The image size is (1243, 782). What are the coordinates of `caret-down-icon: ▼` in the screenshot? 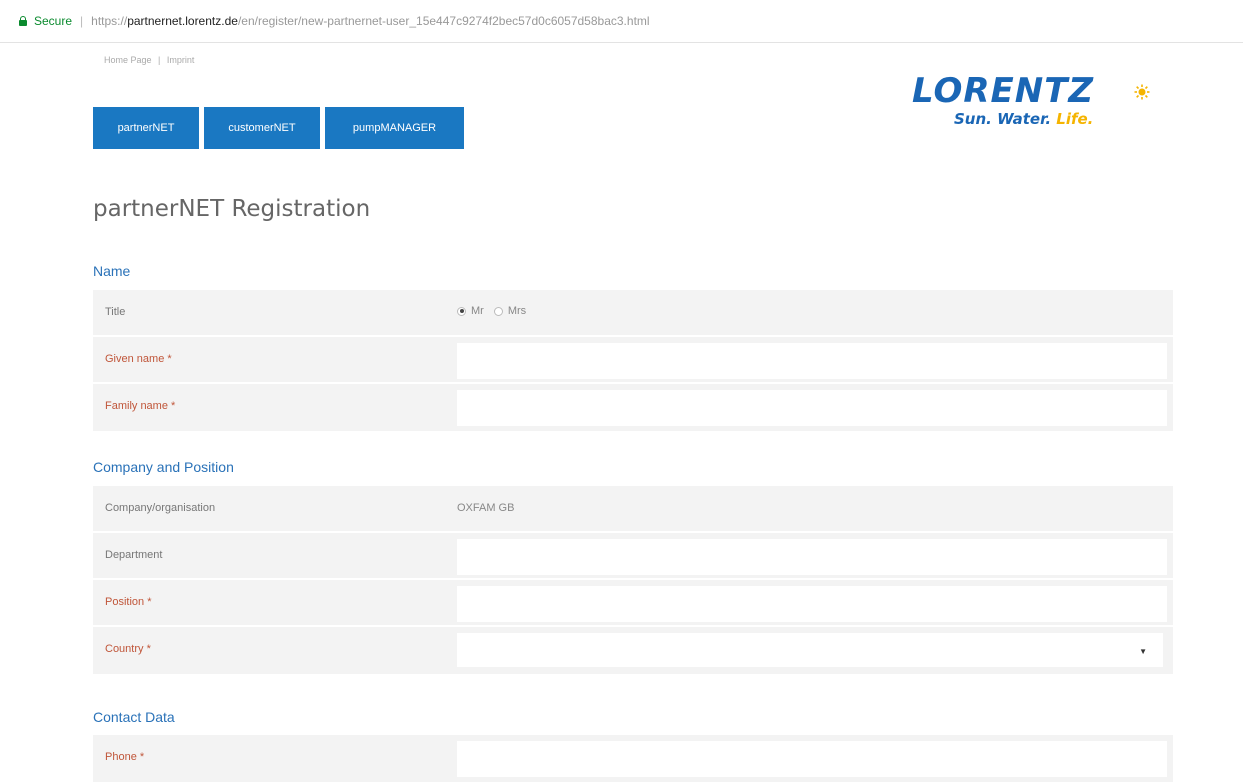 It's located at (1143, 651).